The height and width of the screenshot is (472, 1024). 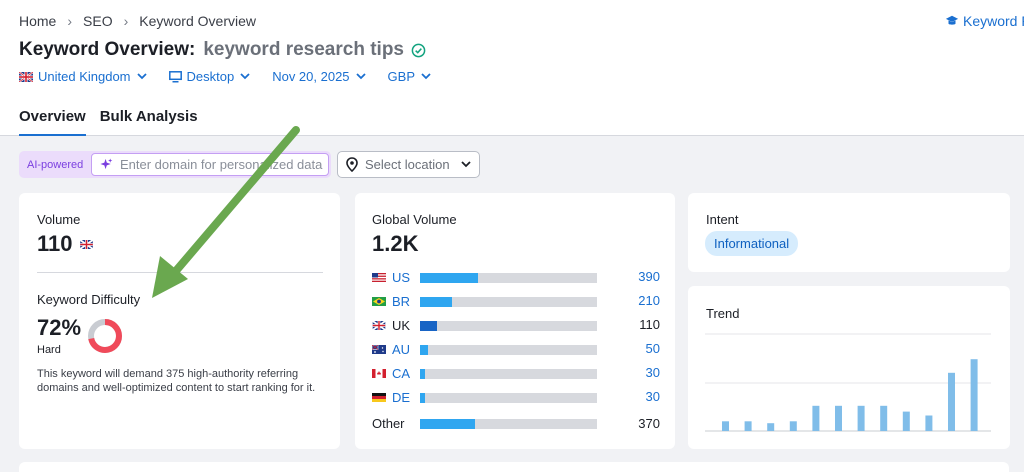 What do you see at coordinates (149, 122) in the screenshot?
I see `tab-bulk-analysis: Bulk Analysis` at bounding box center [149, 122].